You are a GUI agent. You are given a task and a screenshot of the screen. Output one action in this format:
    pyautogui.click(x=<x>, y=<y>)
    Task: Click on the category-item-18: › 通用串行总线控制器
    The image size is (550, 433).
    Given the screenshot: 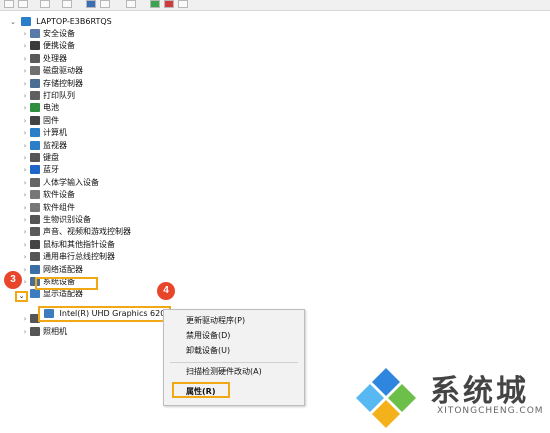 What is the action you would take?
    pyautogui.click(x=67, y=257)
    